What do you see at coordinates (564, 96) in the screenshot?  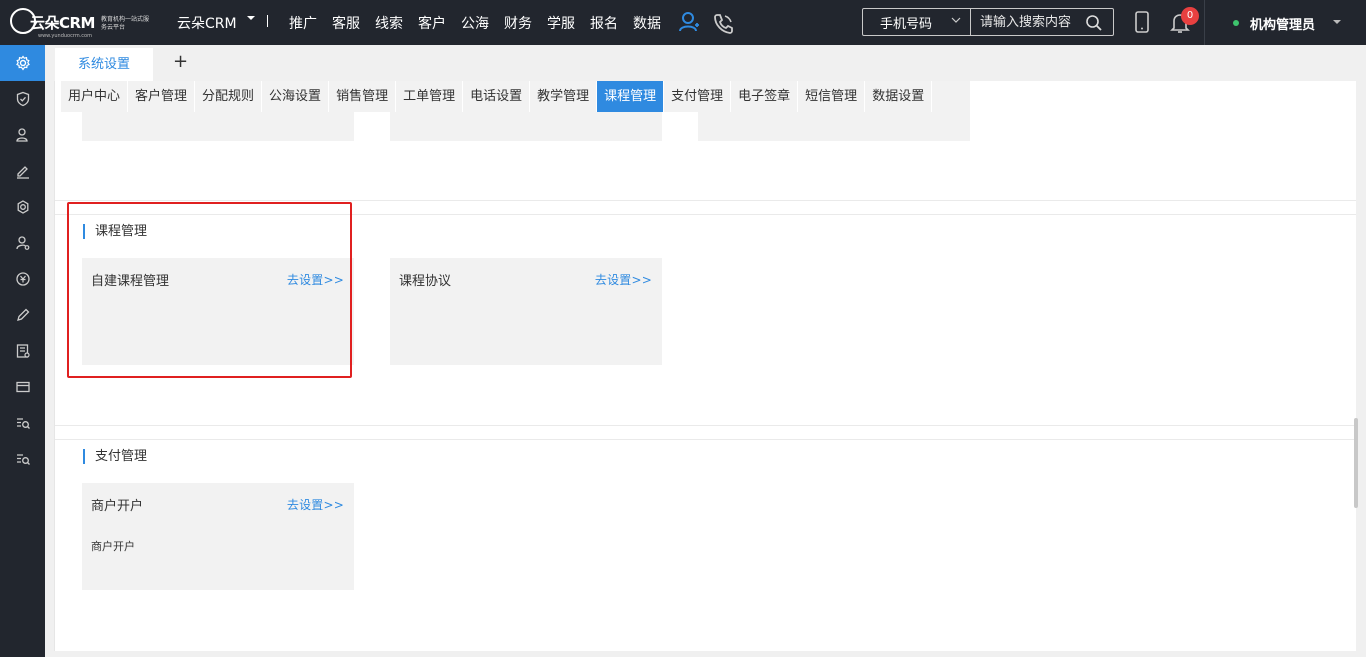 I see `subtab-teaching-management: 教学管理` at bounding box center [564, 96].